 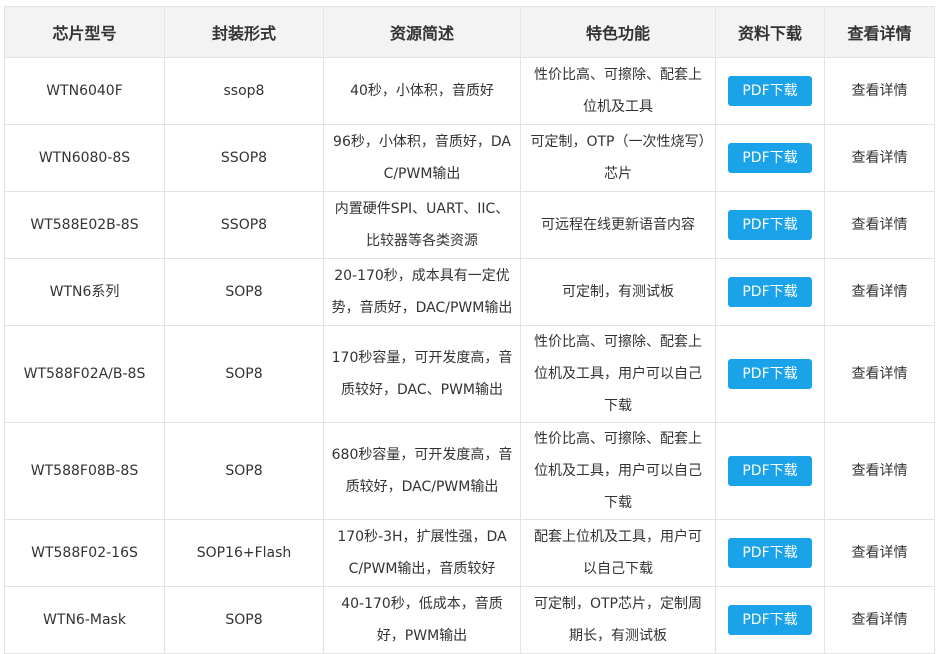 I want to click on cell-chip-model: WT588F08B-8S, so click(x=84, y=471).